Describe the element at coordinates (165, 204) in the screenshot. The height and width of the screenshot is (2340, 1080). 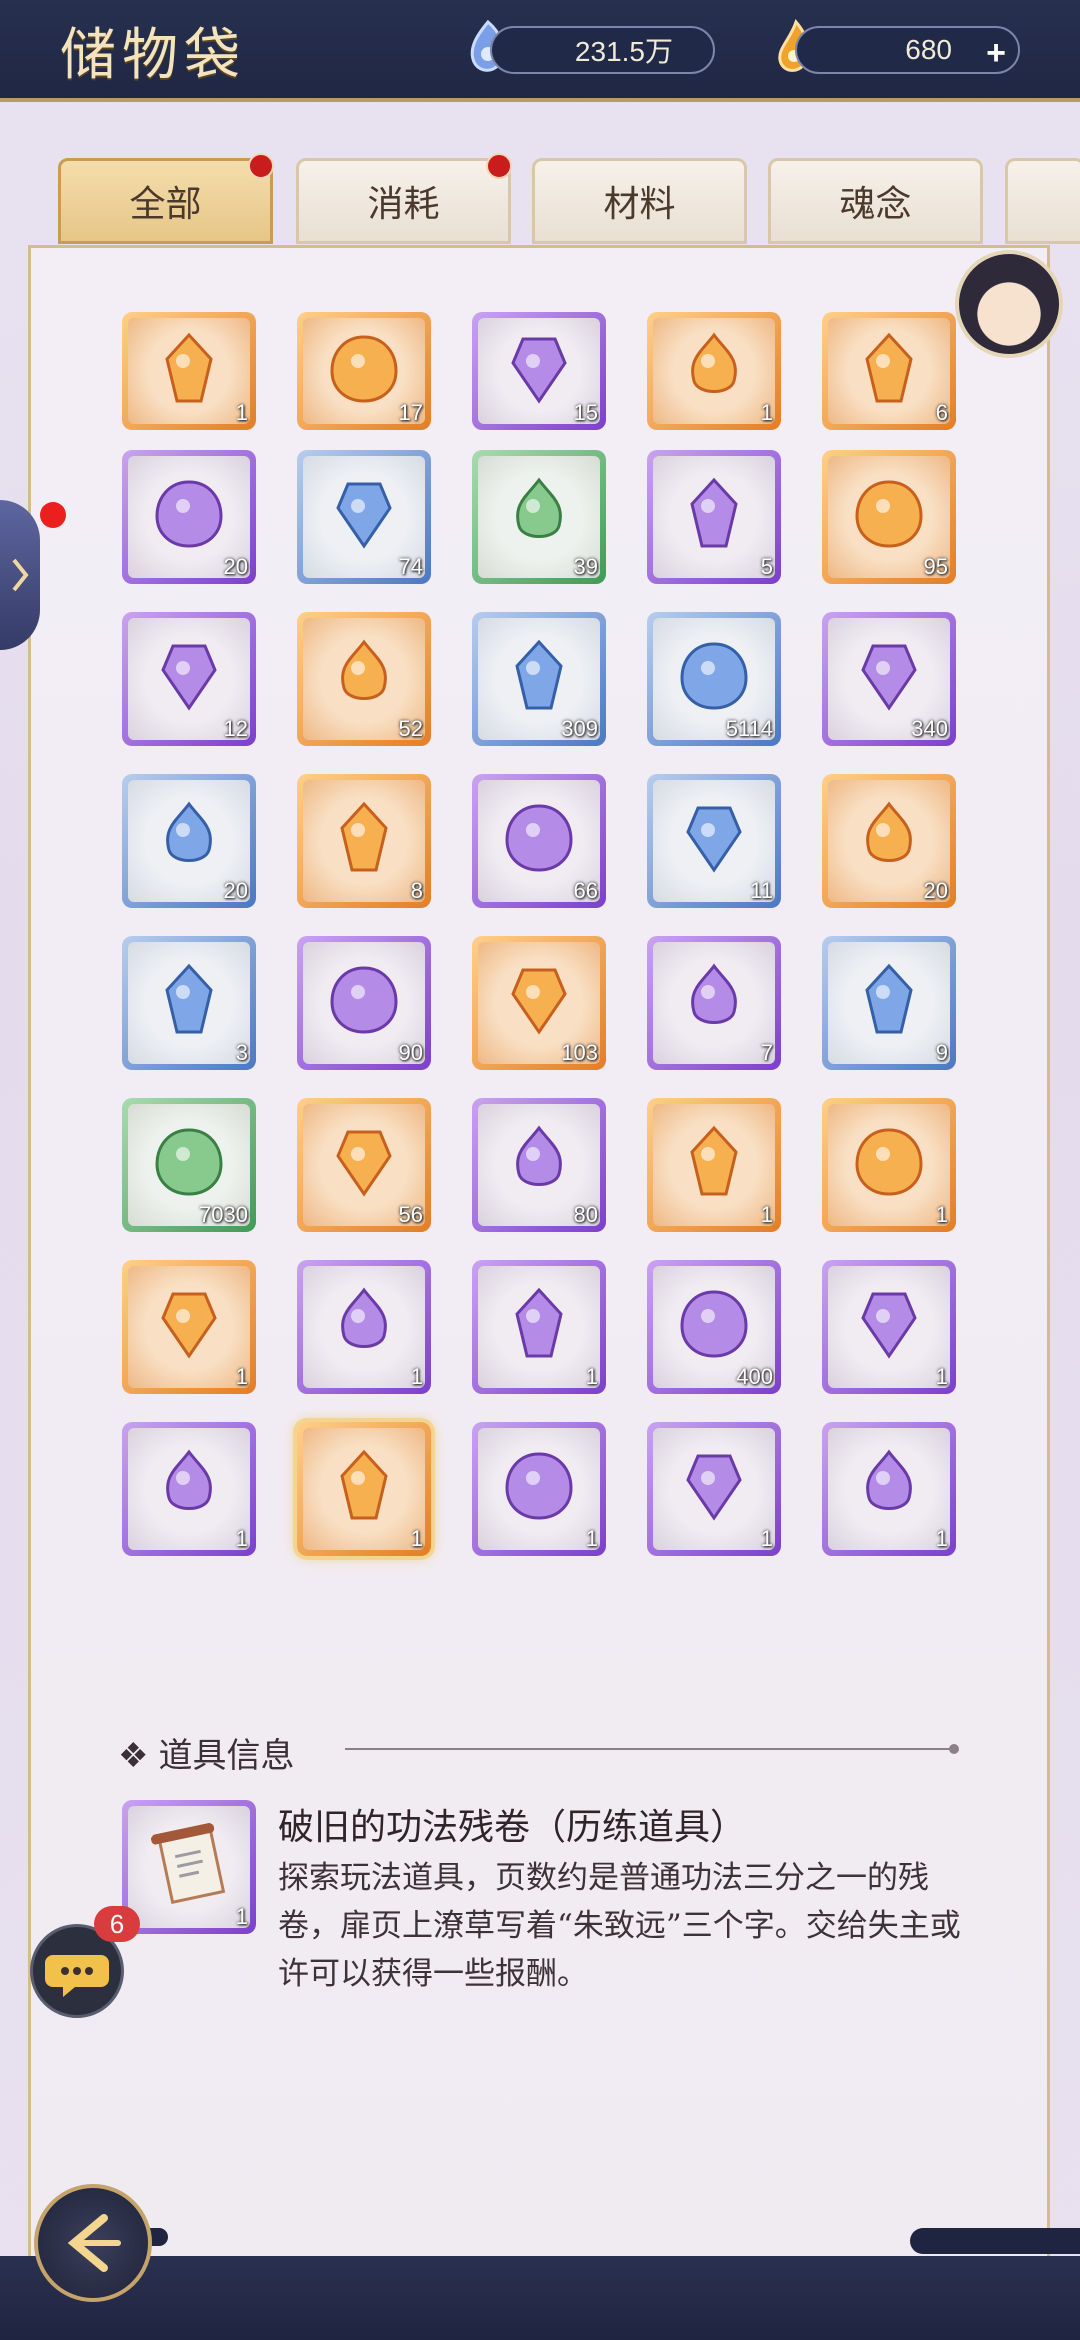
I see `tab-label: 全部` at that location.